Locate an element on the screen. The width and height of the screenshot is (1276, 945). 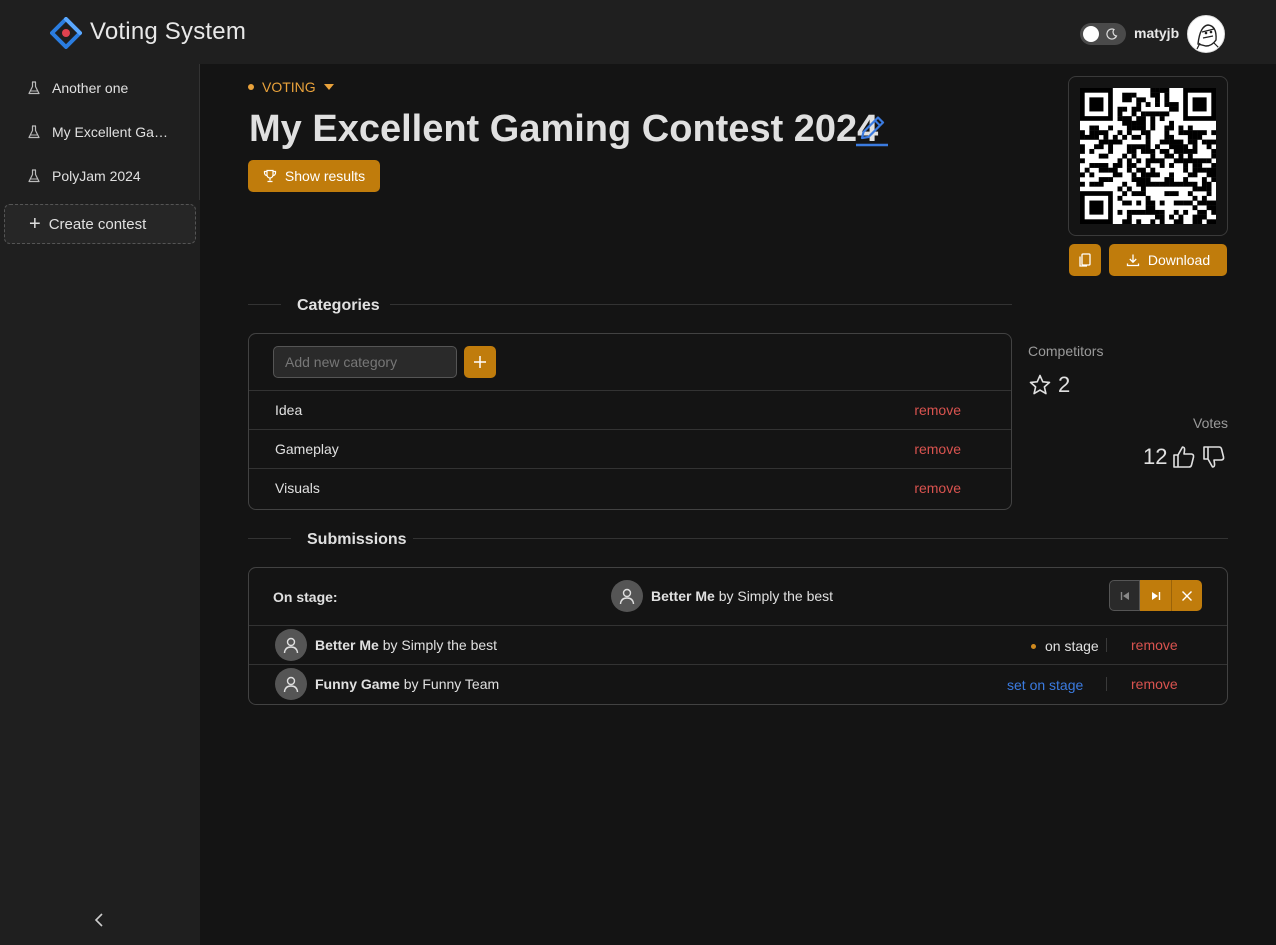
clear-stage-button is located at coordinates (1186, 595).